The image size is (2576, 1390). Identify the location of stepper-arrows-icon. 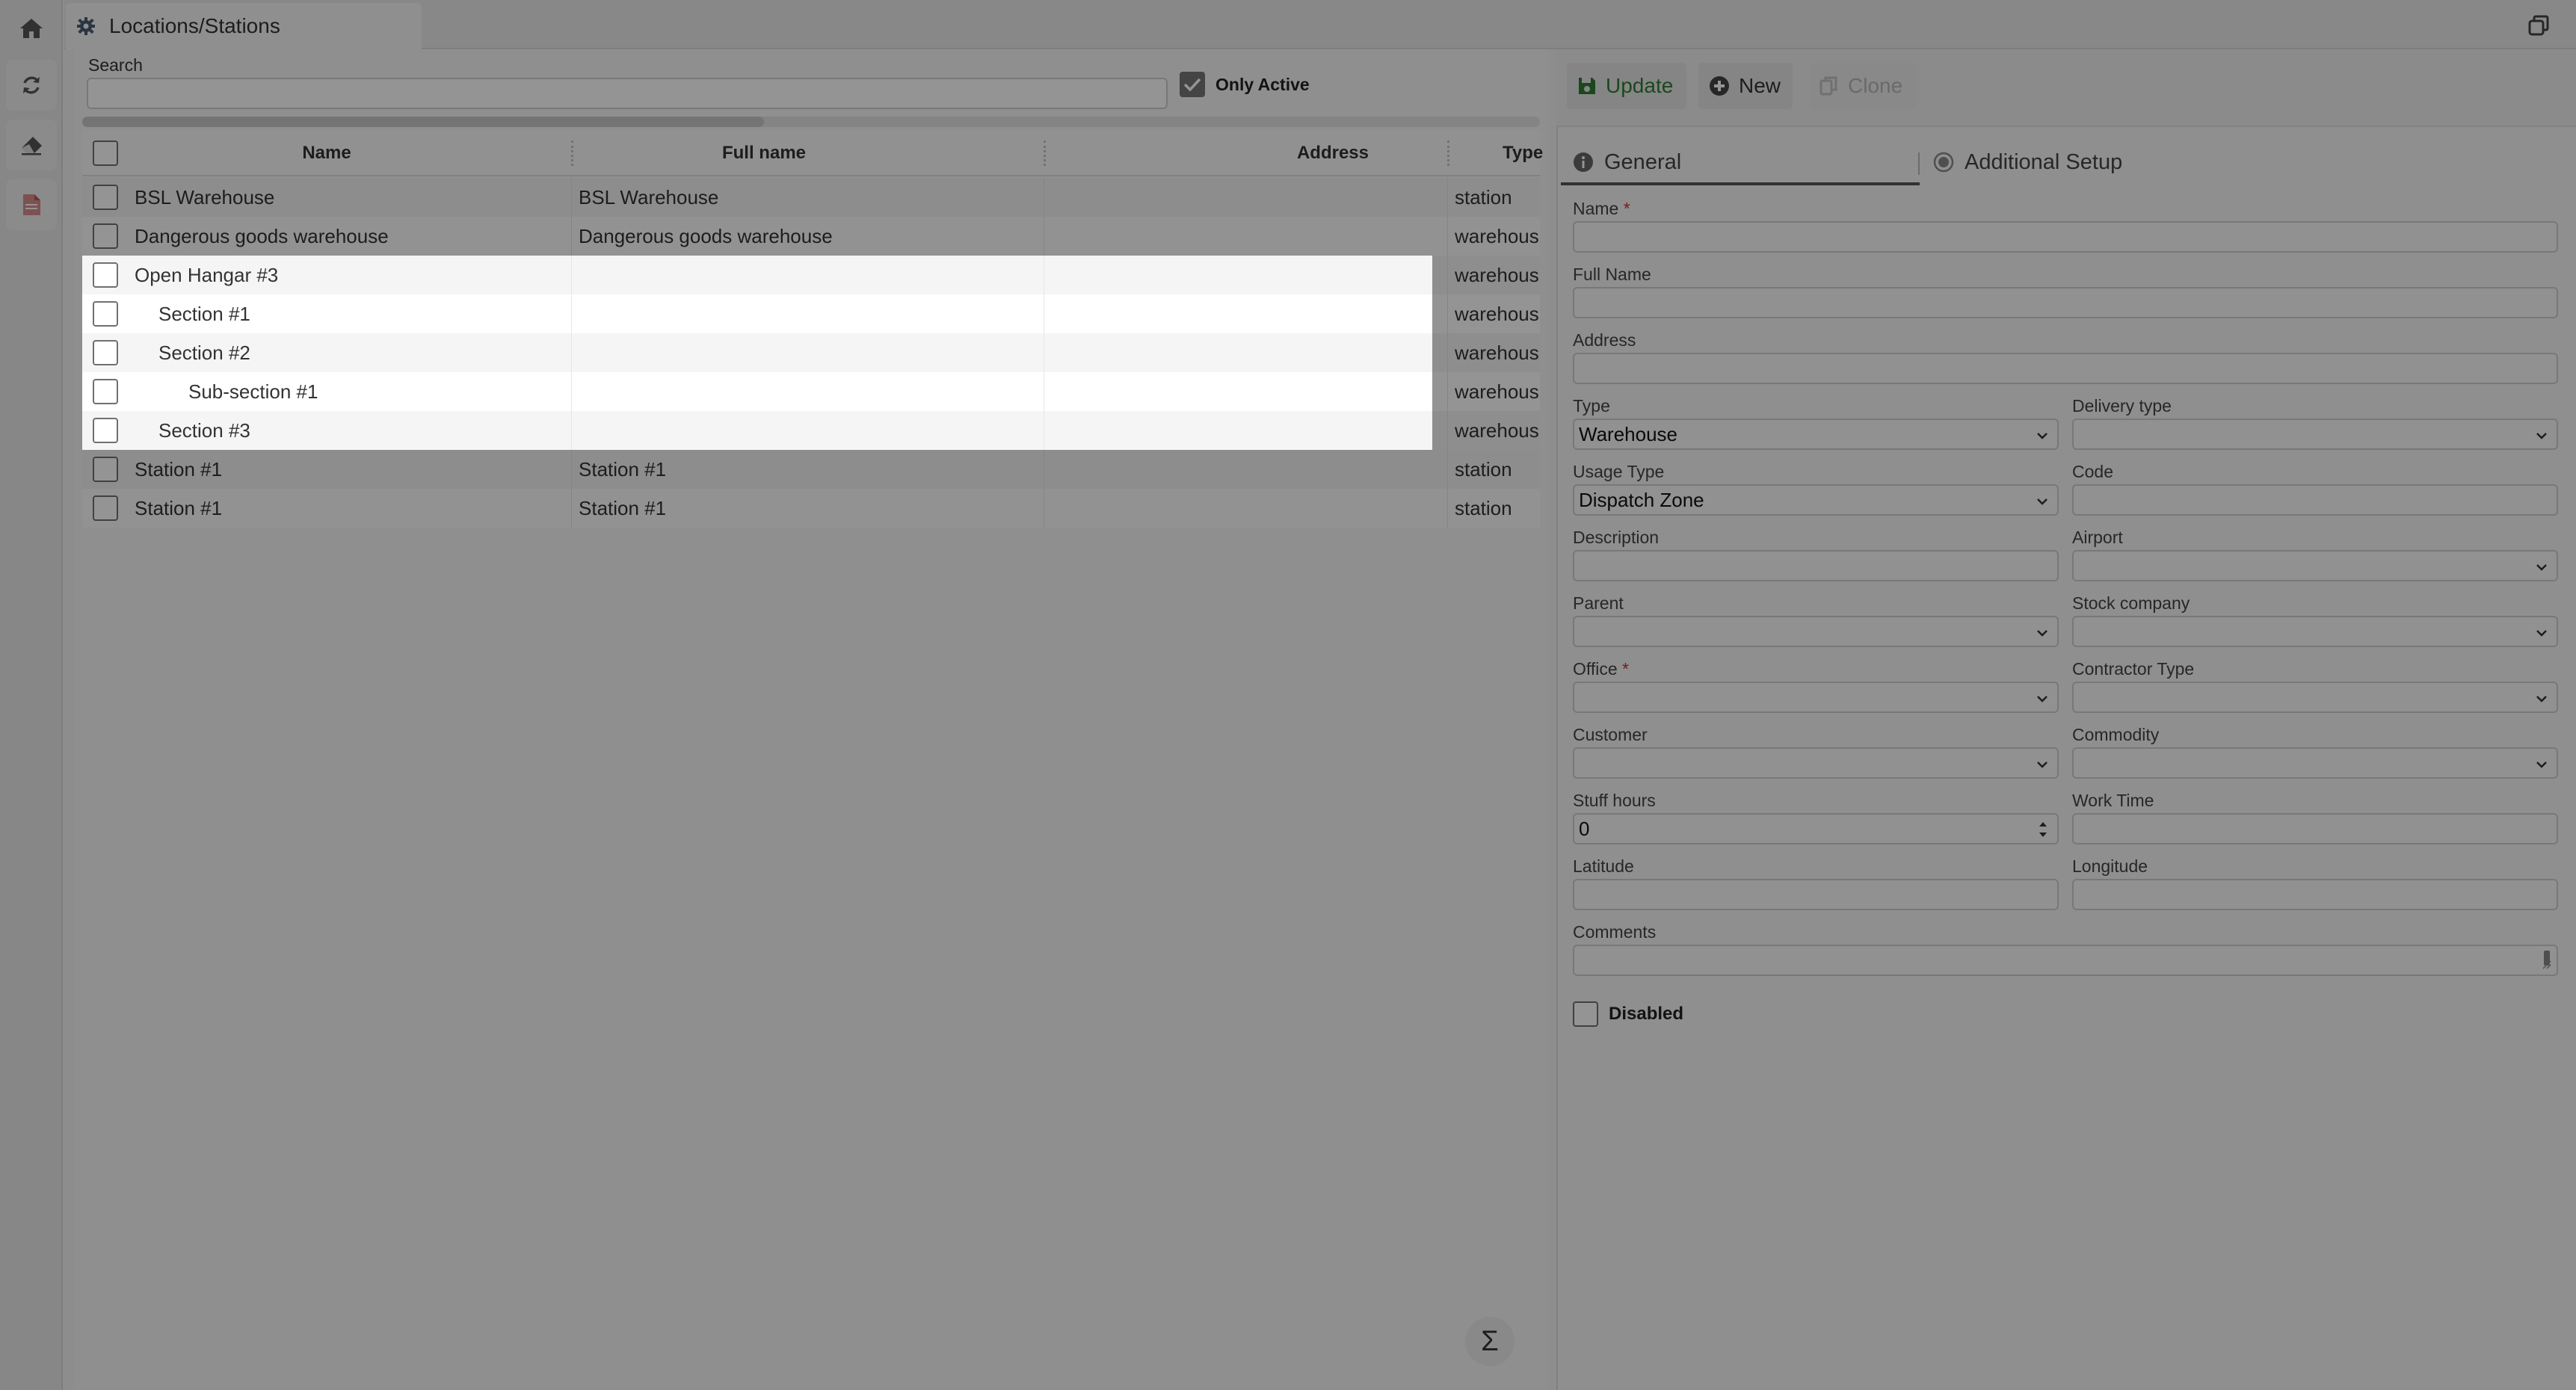
(2043, 829).